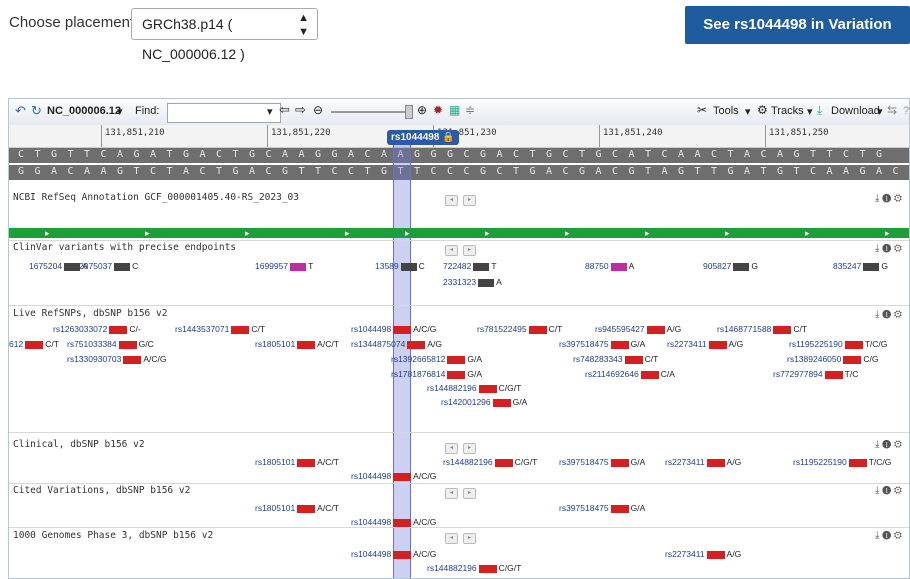 The width and height of the screenshot is (910, 579). What do you see at coordinates (815, 374) in the screenshot?
I see `variant-feature: rs772977894 T/C` at bounding box center [815, 374].